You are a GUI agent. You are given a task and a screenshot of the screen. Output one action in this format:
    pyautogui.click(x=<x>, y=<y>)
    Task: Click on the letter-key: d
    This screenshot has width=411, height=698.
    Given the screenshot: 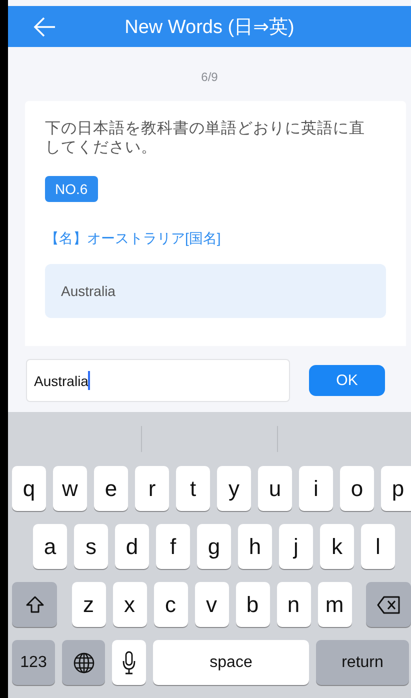 What is the action you would take?
    pyautogui.click(x=132, y=546)
    